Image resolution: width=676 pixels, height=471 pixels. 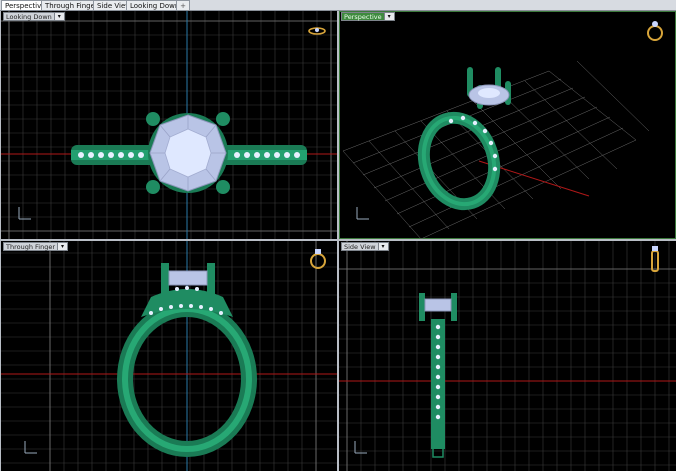 What do you see at coordinates (360, 247) in the screenshot?
I see `viewport-label-text: Side View` at bounding box center [360, 247].